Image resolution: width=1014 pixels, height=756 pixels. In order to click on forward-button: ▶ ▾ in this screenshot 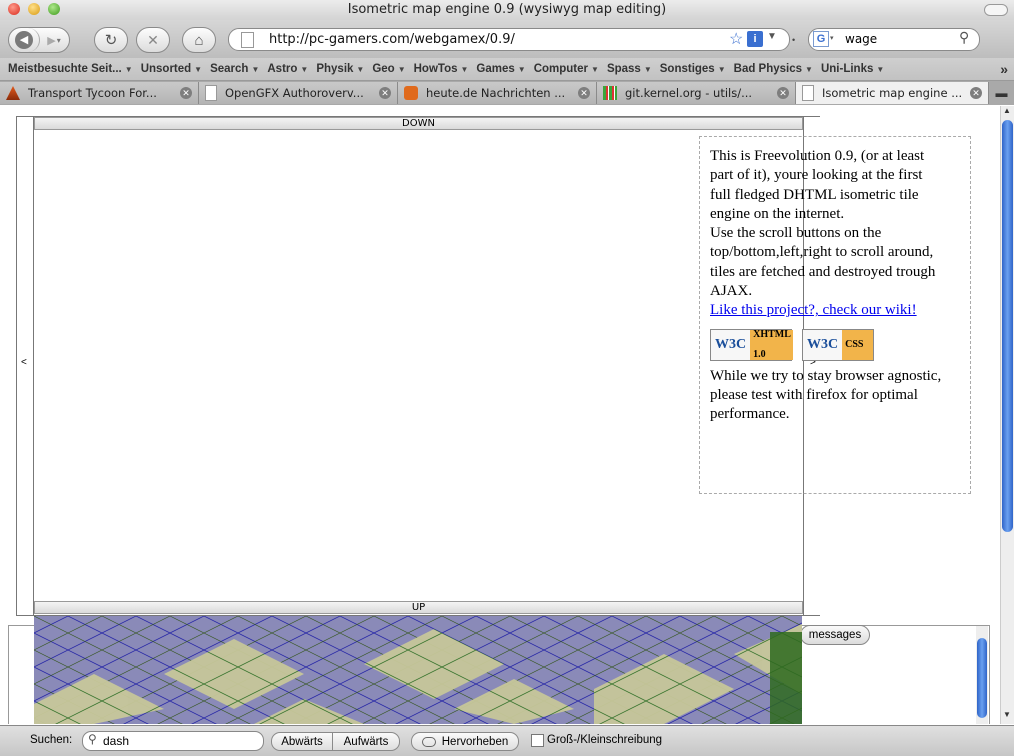, I will do `click(54, 40)`.